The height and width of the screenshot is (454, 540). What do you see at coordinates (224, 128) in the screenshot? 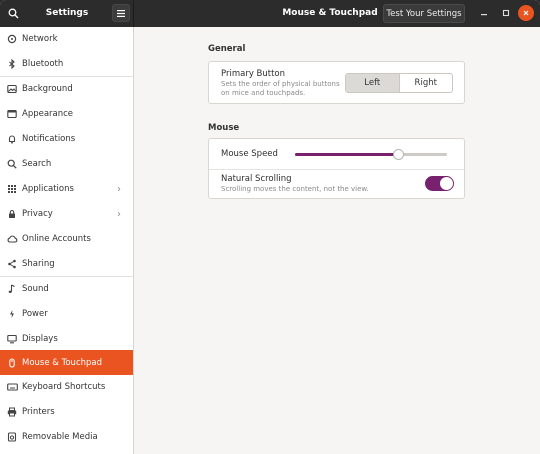
I see `section-title-mouse: Mouse` at bounding box center [224, 128].